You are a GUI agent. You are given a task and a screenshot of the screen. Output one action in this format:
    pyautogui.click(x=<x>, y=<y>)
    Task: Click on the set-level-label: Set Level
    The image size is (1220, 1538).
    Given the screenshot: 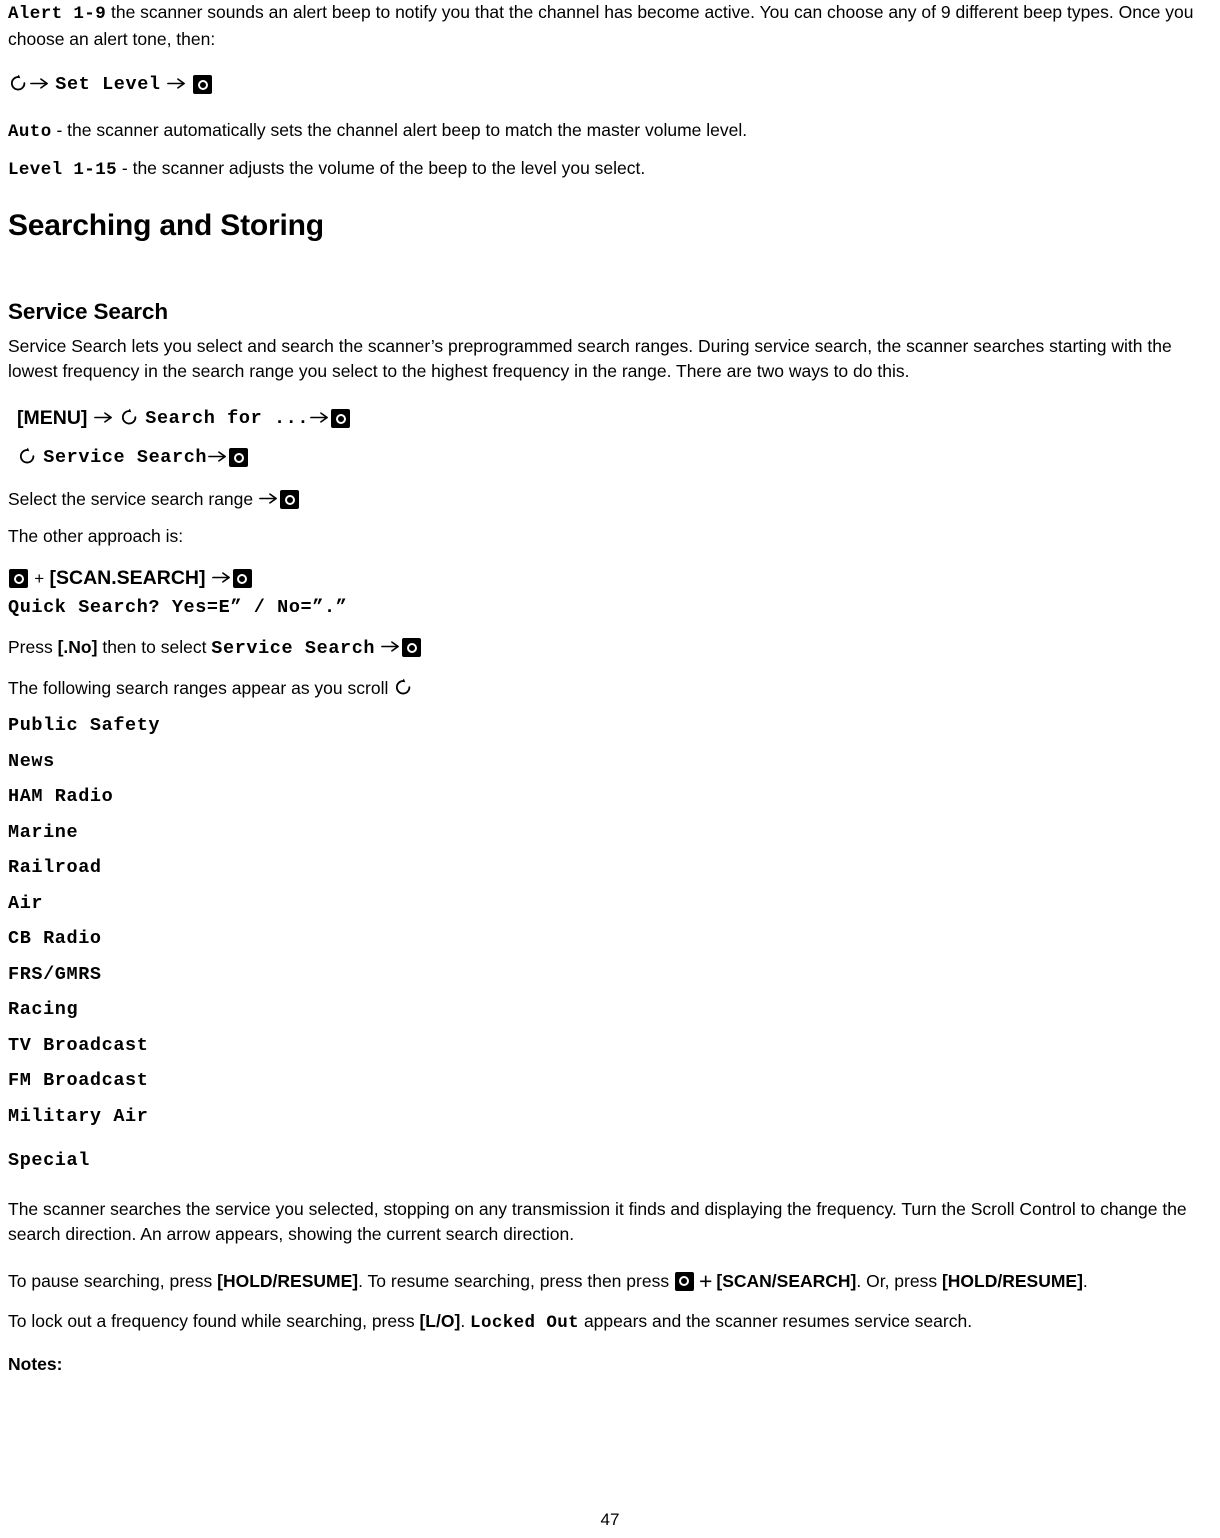 What is the action you would take?
    pyautogui.click(x=108, y=84)
    